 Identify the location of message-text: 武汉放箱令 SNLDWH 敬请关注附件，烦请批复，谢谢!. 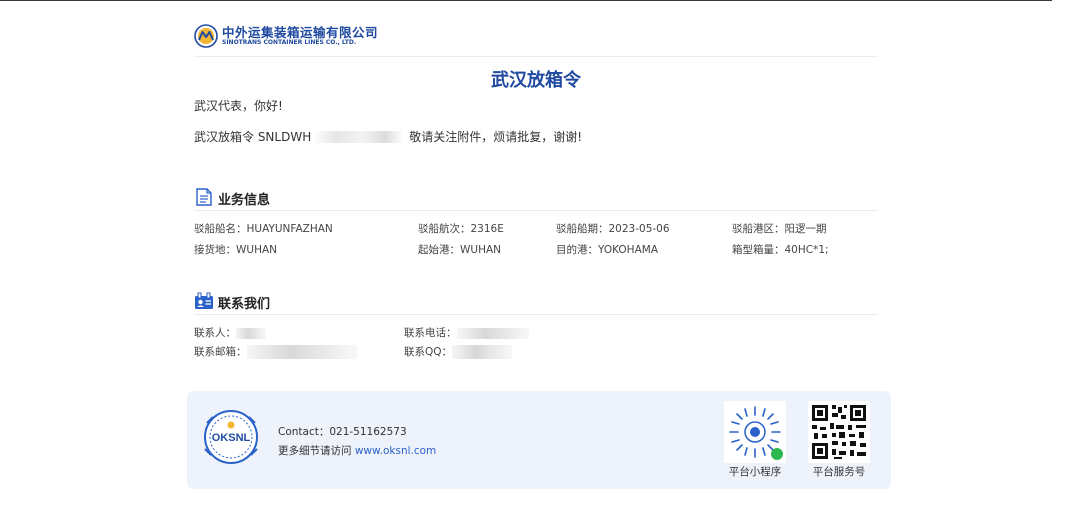
(388, 136).